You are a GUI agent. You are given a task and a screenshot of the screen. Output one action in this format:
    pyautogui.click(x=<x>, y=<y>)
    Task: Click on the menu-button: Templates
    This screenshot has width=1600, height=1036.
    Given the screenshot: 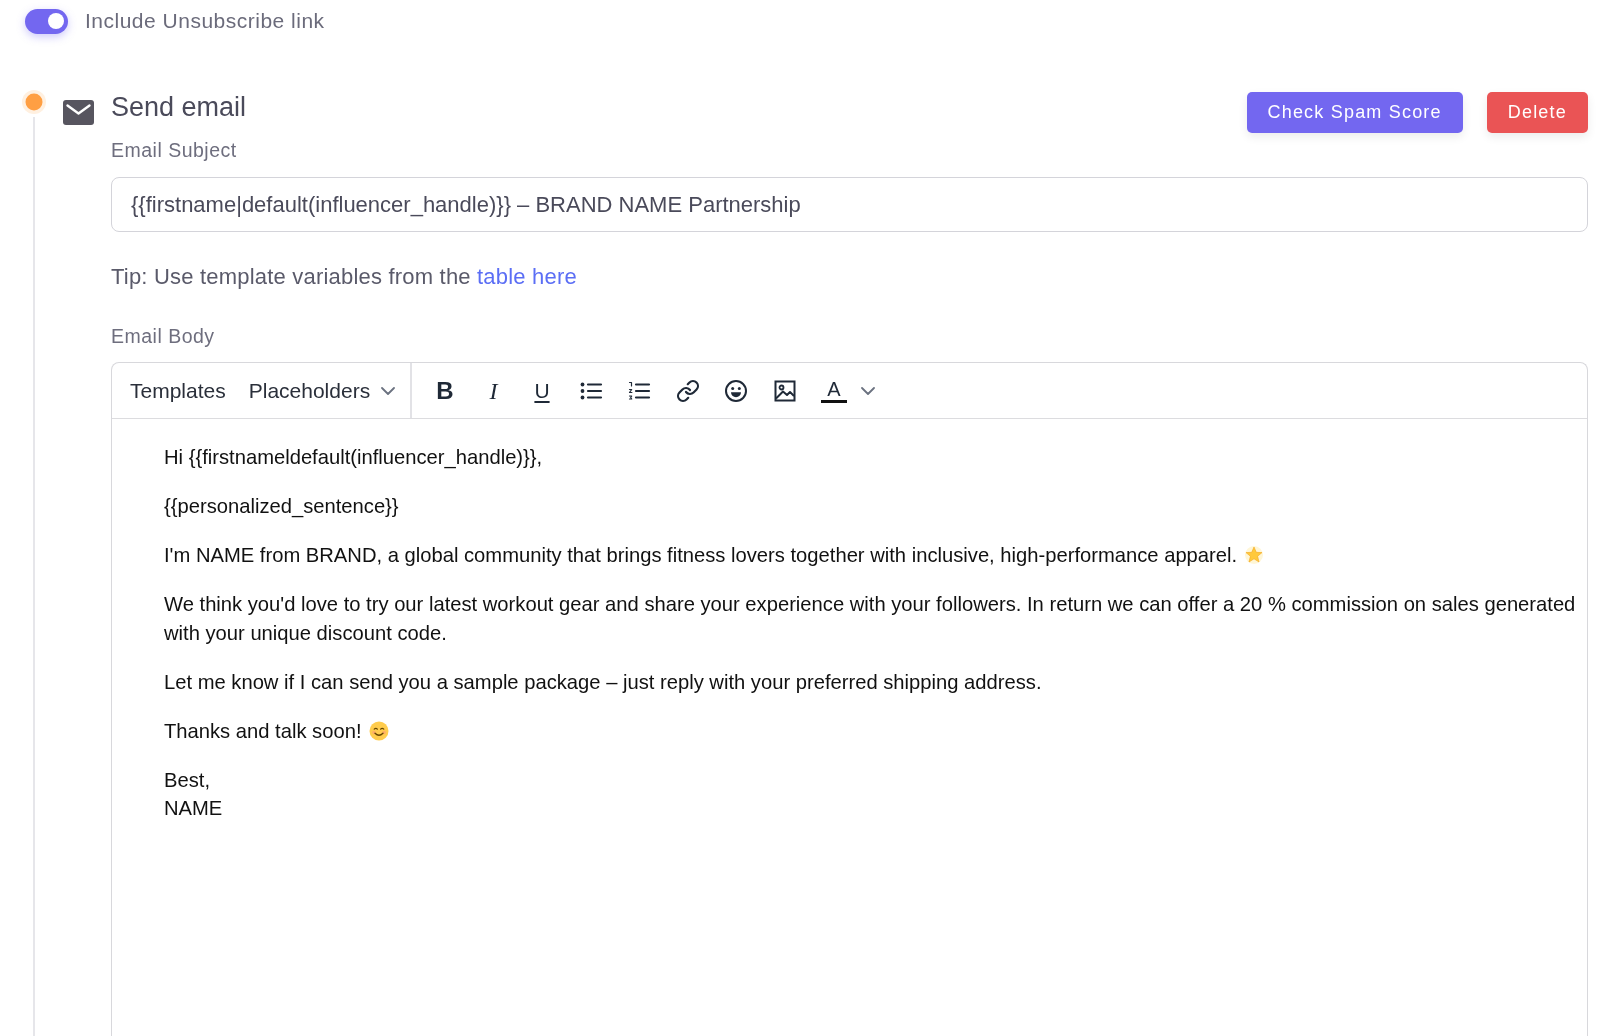 What is the action you would take?
    pyautogui.click(x=178, y=390)
    